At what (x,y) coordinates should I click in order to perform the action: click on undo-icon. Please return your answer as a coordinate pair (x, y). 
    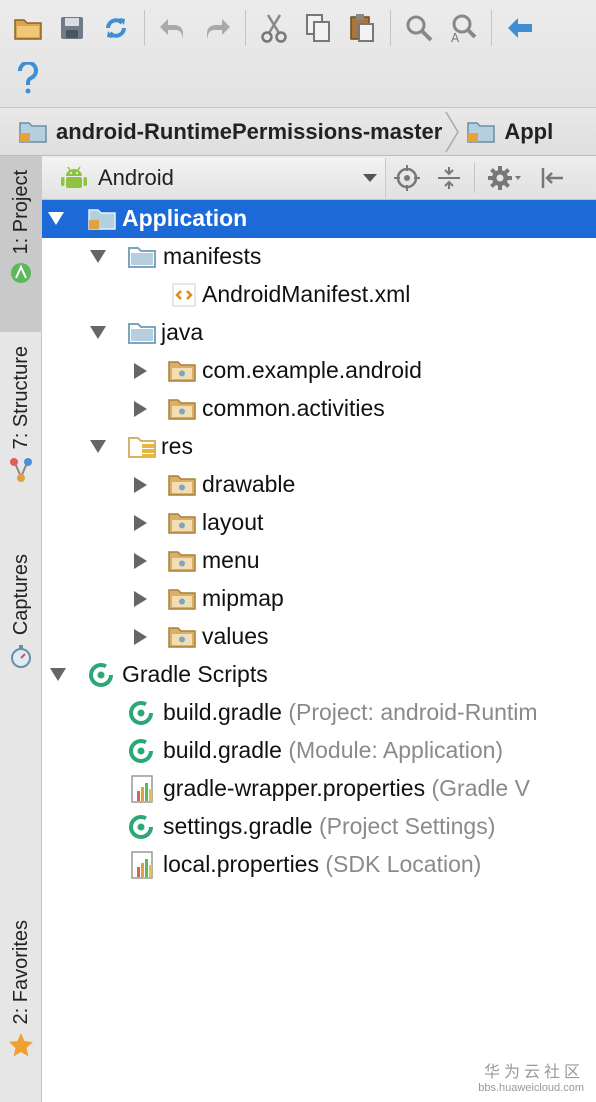
    Looking at the image, I should click on (173, 28).